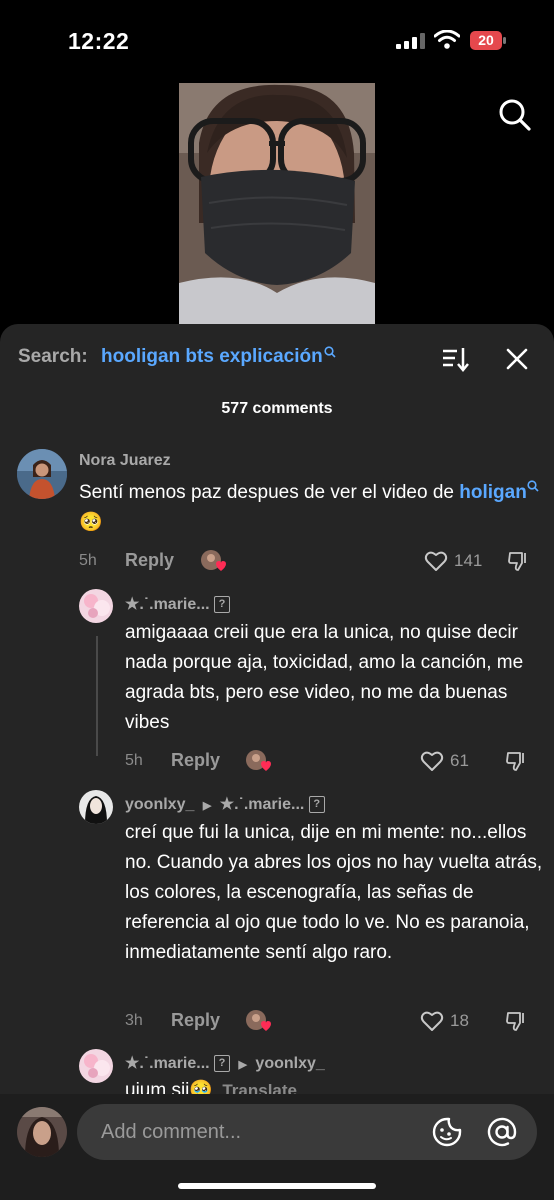  I want to click on search-link: holigan, so click(499, 491).